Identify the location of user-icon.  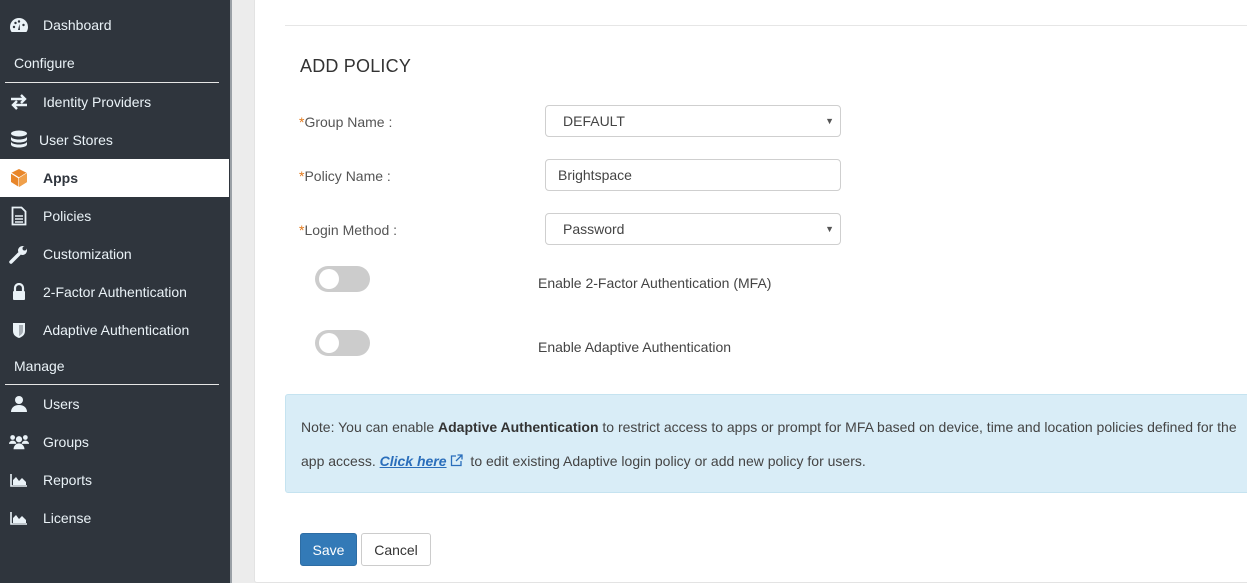
(19, 404).